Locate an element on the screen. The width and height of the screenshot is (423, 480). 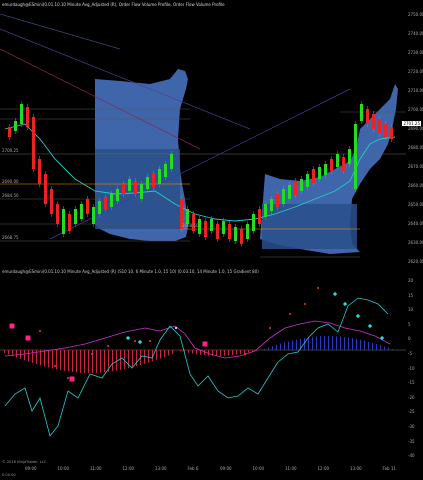
indicator-axis-tick: 0 is located at coordinates (409, 339).